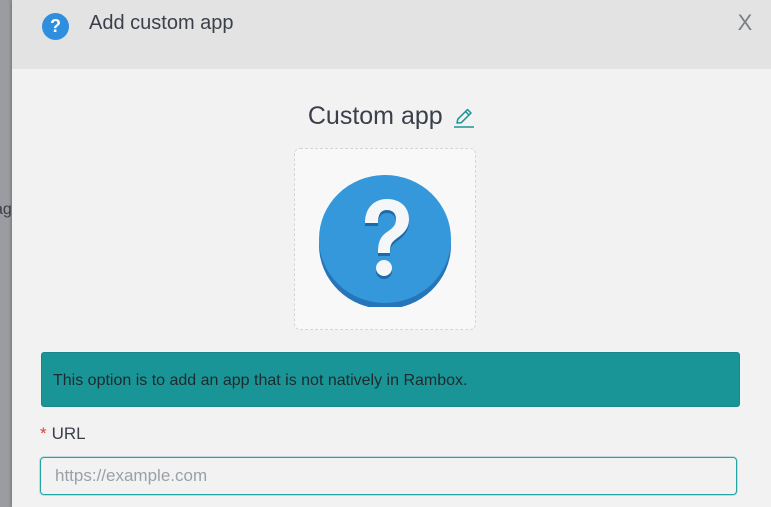 Image resolution: width=771 pixels, height=507 pixels. I want to click on background-strip, so click(6, 253).